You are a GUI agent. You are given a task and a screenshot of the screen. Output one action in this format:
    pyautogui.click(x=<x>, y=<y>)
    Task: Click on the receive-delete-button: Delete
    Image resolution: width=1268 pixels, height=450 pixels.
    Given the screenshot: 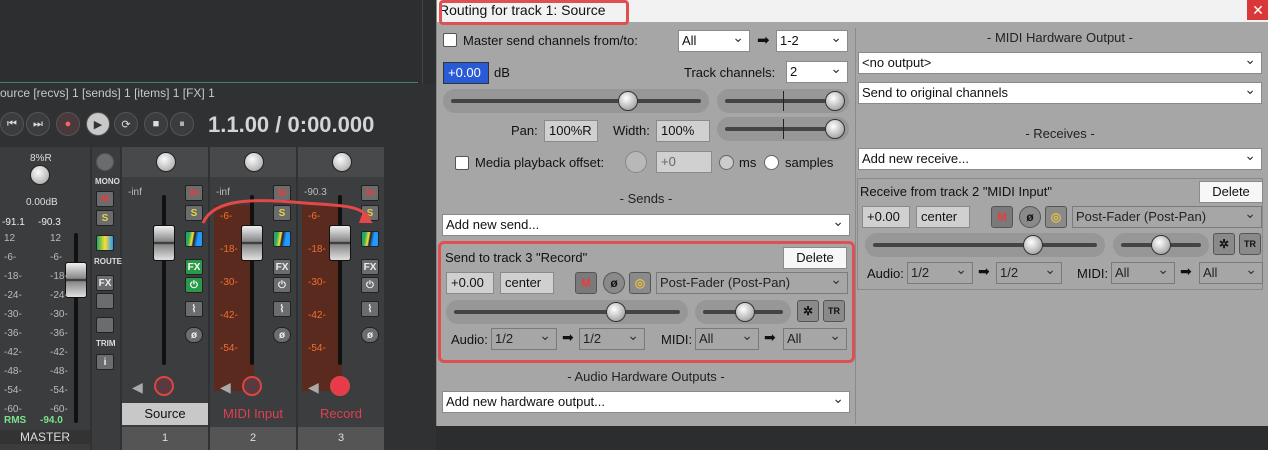 What is the action you would take?
    pyautogui.click(x=1231, y=192)
    